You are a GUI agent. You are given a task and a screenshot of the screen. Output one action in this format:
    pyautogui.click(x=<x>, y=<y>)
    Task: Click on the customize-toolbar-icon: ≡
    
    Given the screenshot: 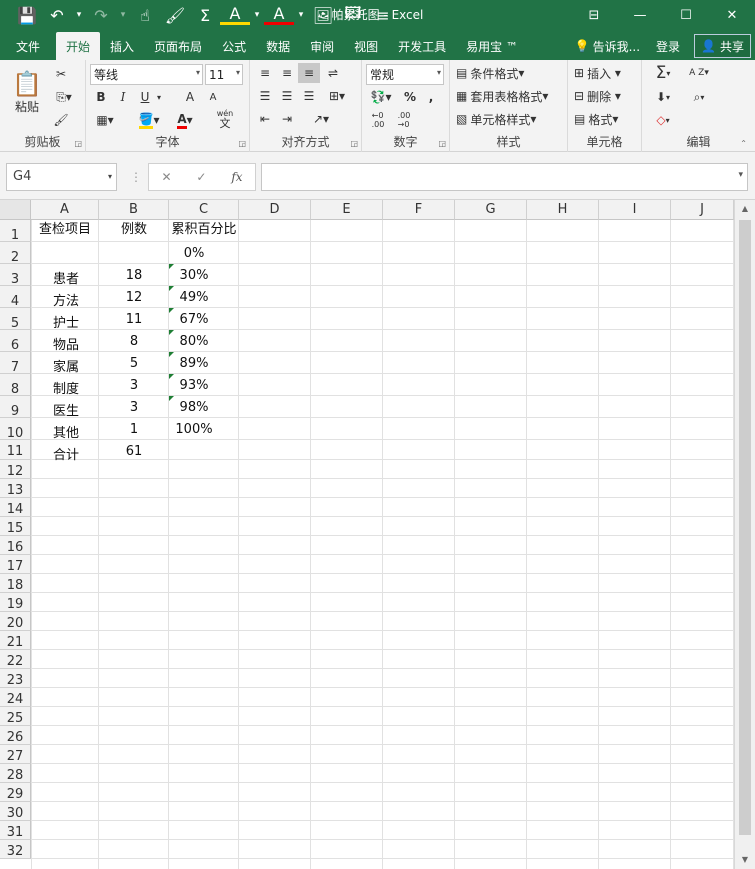 What is the action you would take?
    pyautogui.click(x=383, y=15)
    